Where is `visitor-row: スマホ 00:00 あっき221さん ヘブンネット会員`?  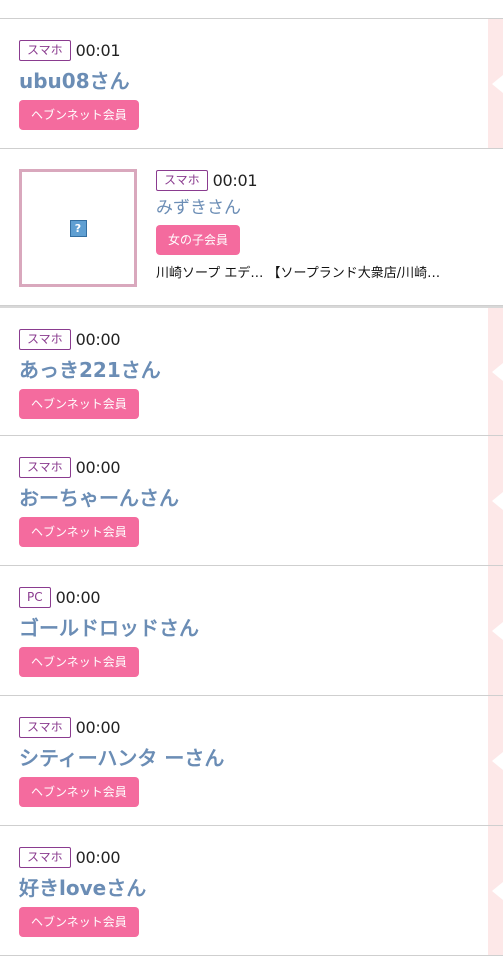
visitor-row: スマホ 00:00 あっき221さん ヘブンネット会員 is located at coordinates (251, 371).